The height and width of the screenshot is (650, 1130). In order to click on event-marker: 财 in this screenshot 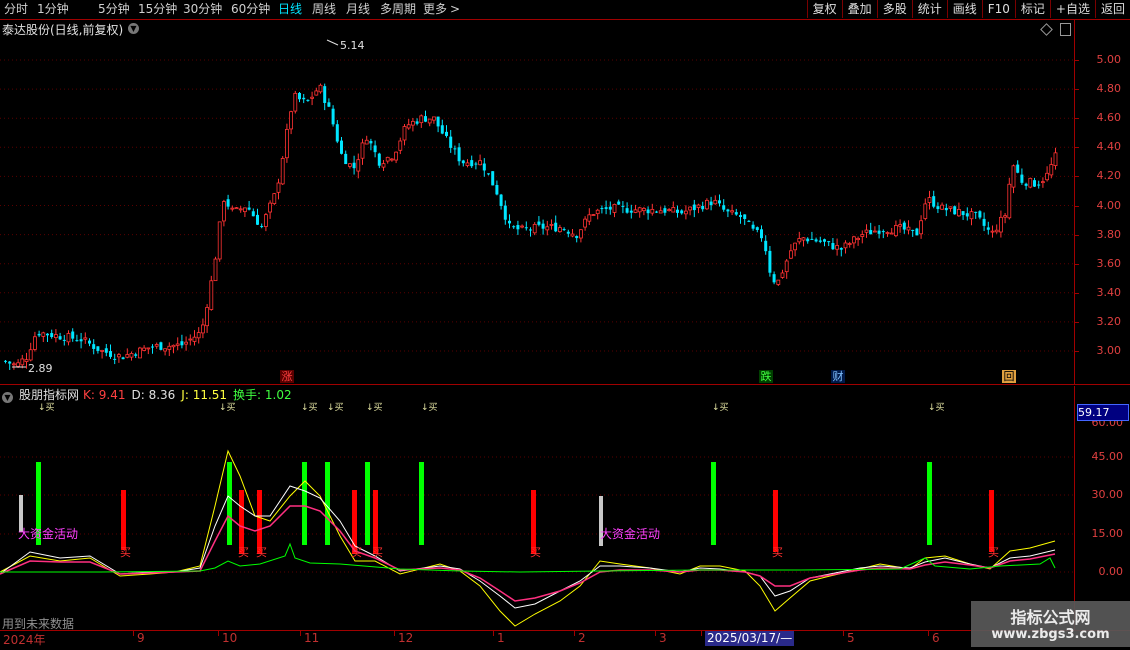, I will do `click(838, 376)`.